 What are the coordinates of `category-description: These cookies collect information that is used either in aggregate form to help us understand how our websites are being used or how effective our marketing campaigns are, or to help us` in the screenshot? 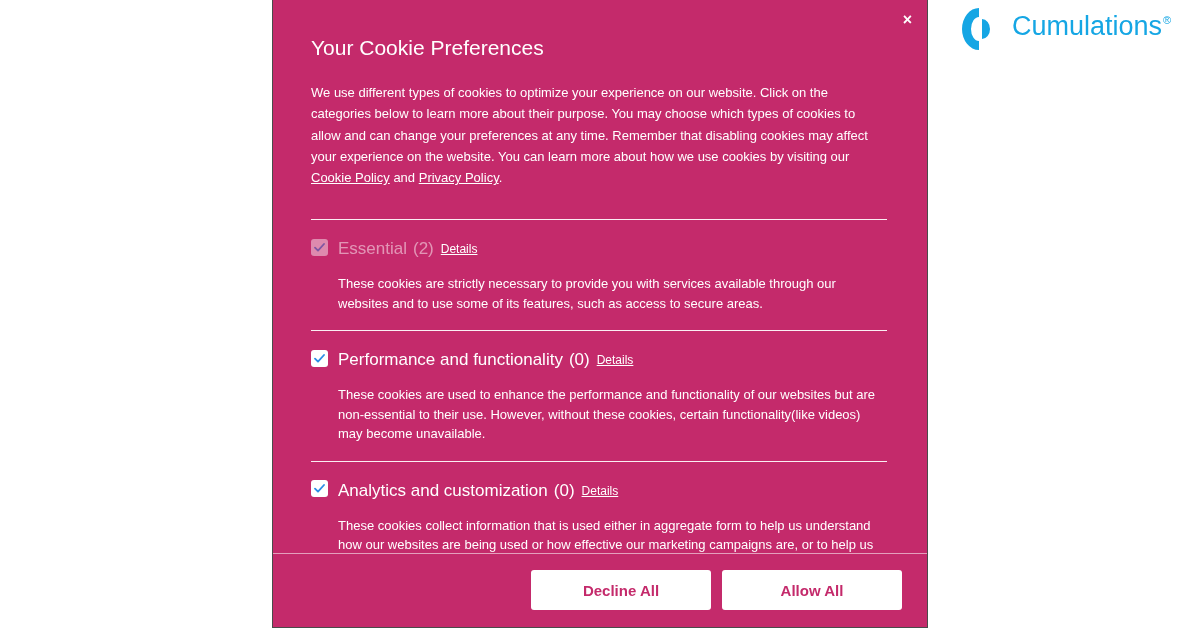 It's located at (606, 535).